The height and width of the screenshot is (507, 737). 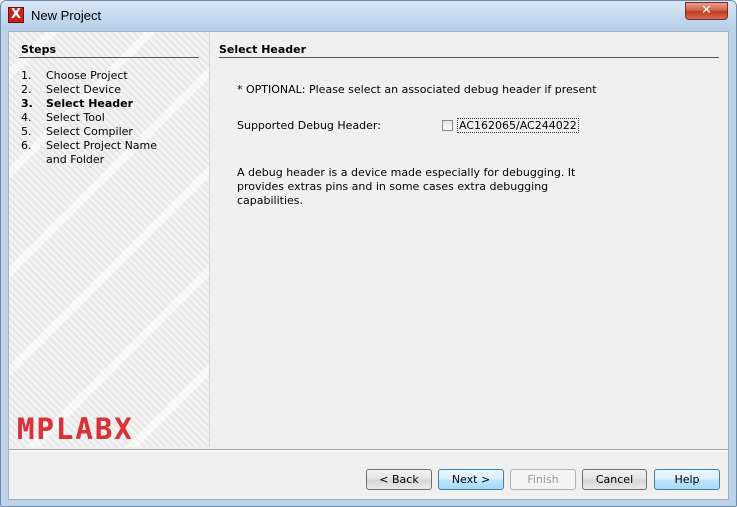 I want to click on title-divider, so click(x=469, y=57).